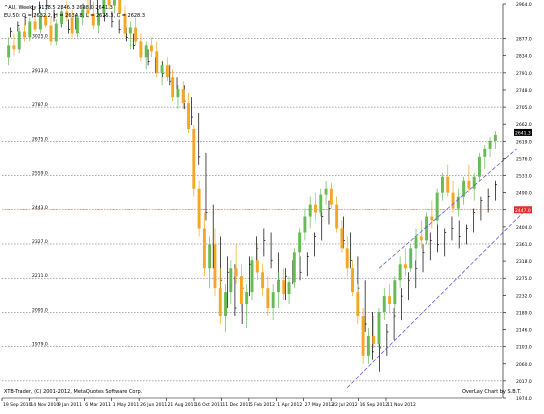 This screenshot has height=414, width=544. What do you see at coordinates (209, 405) in the screenshot?
I see `time-tick-label: 16 Oct 2011` at bounding box center [209, 405].